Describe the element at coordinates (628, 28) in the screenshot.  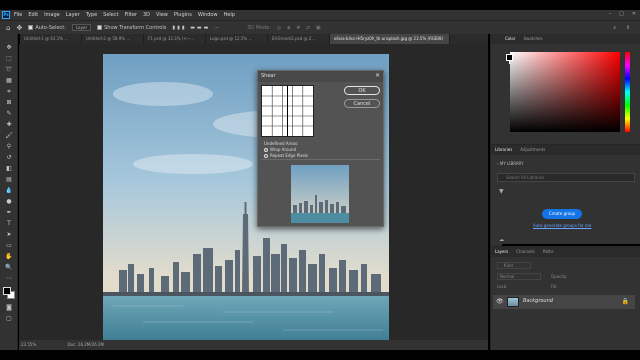
I see `share-icon: ⇪` at that location.